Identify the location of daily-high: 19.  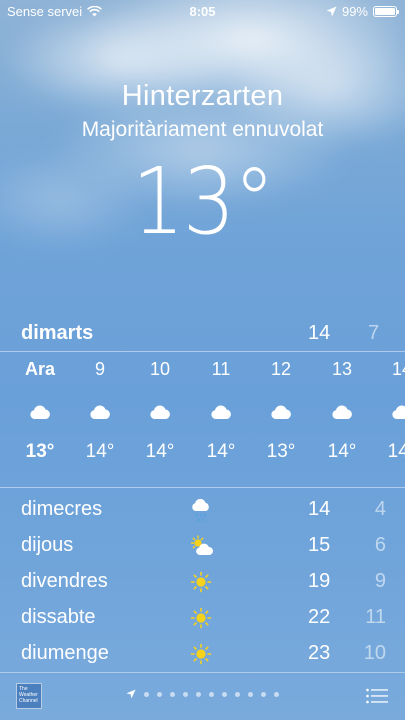
(319, 581).